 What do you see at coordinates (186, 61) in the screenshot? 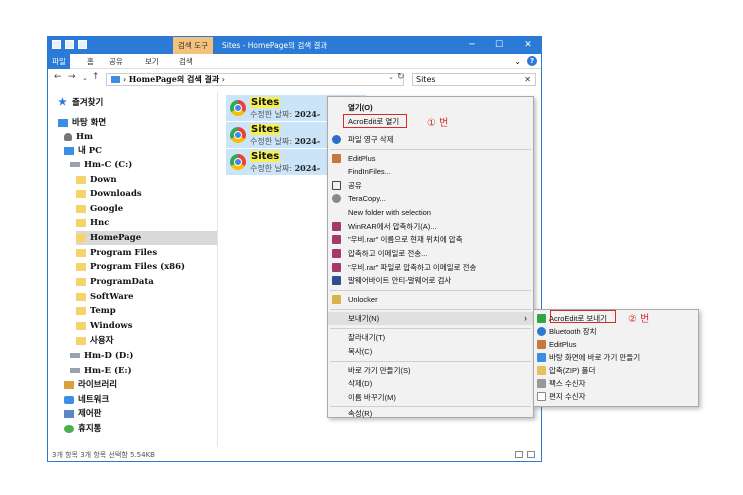
I see `tab-search: 검색` at bounding box center [186, 61].